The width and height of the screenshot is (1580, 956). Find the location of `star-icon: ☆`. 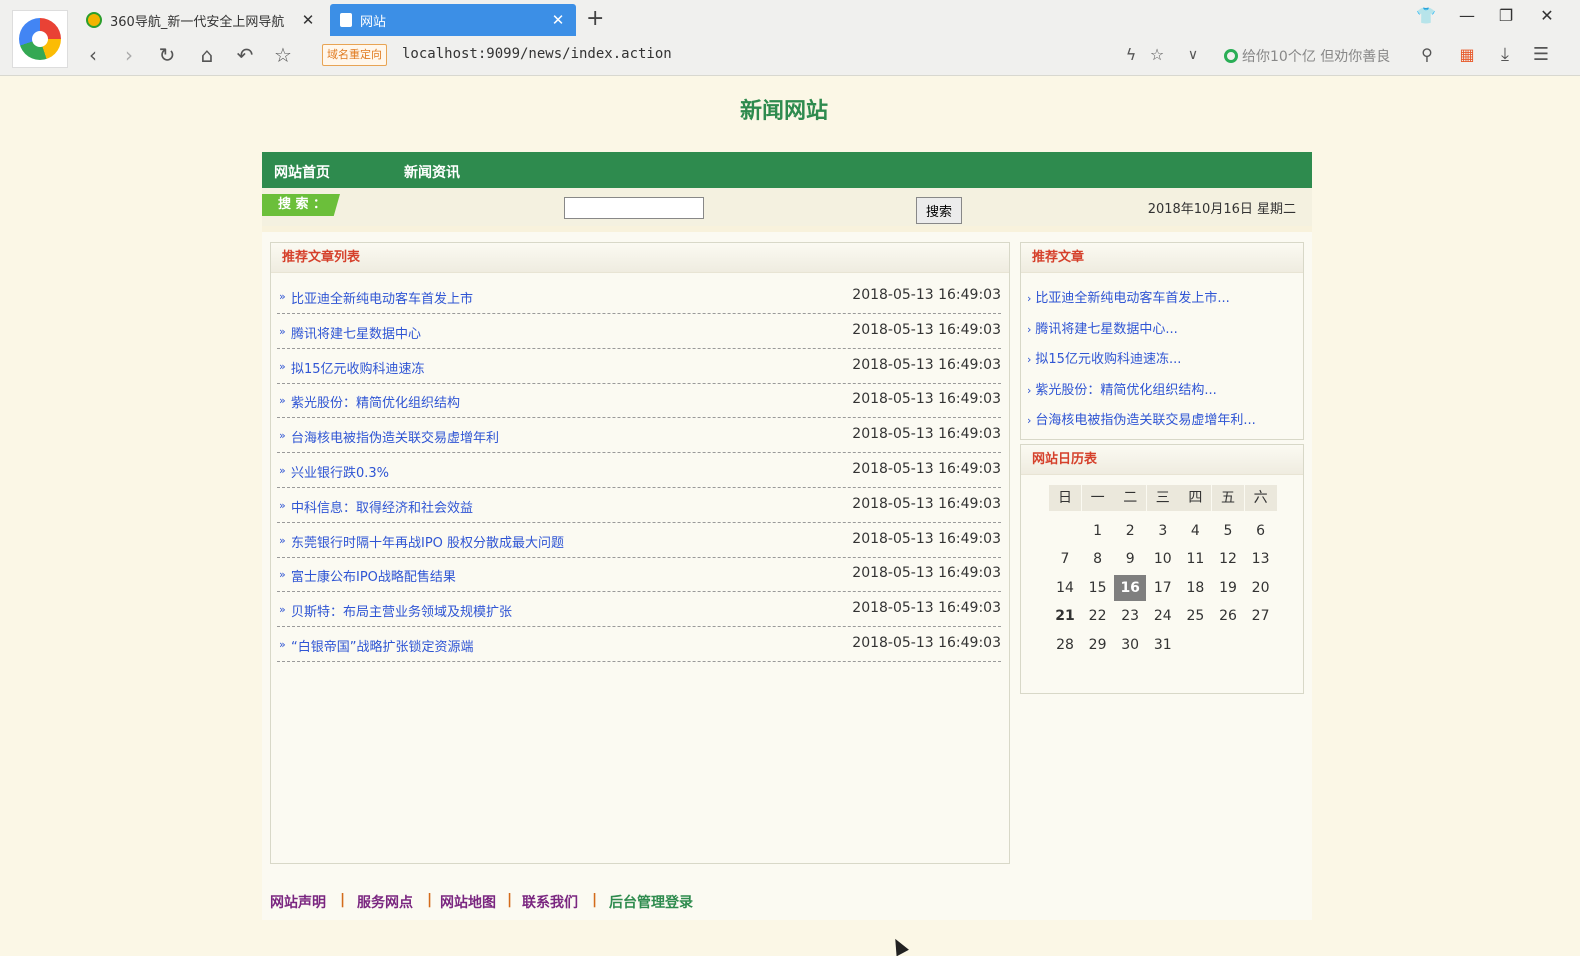

star-icon: ☆ is located at coordinates (283, 55).